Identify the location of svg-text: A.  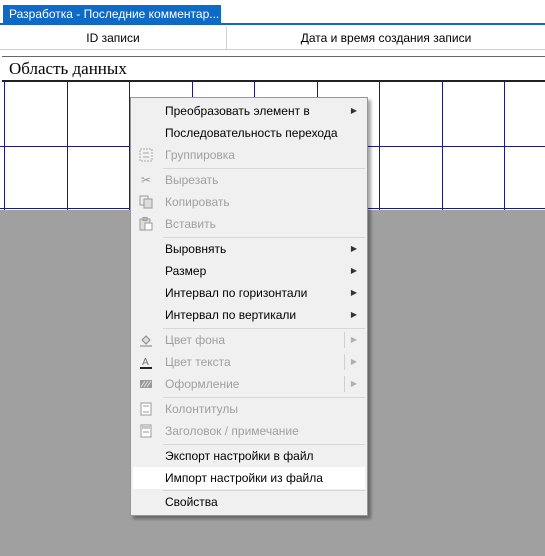
(145, 362).